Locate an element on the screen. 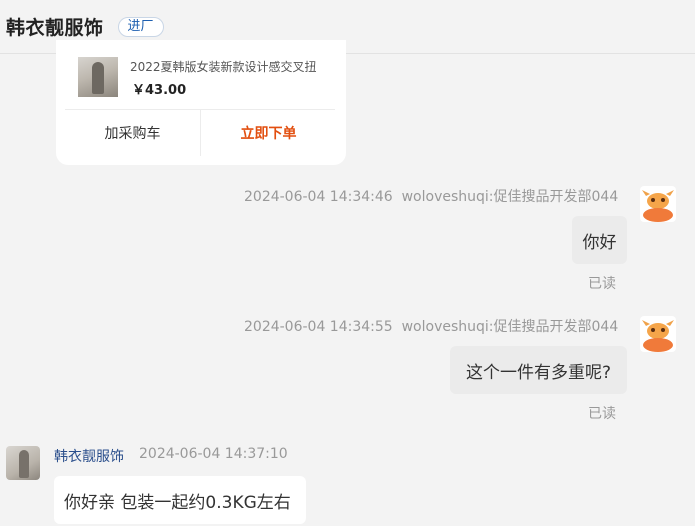 This screenshot has width=695, height=526. product-card: 2022夏韩版女装新款设计感交叉扭 ￥43.00 加采购车 立即下单 is located at coordinates (201, 102).